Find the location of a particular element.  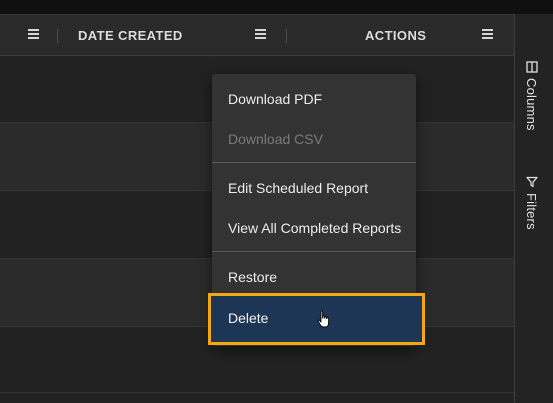

menu-item-restore: Restore is located at coordinates (252, 277).